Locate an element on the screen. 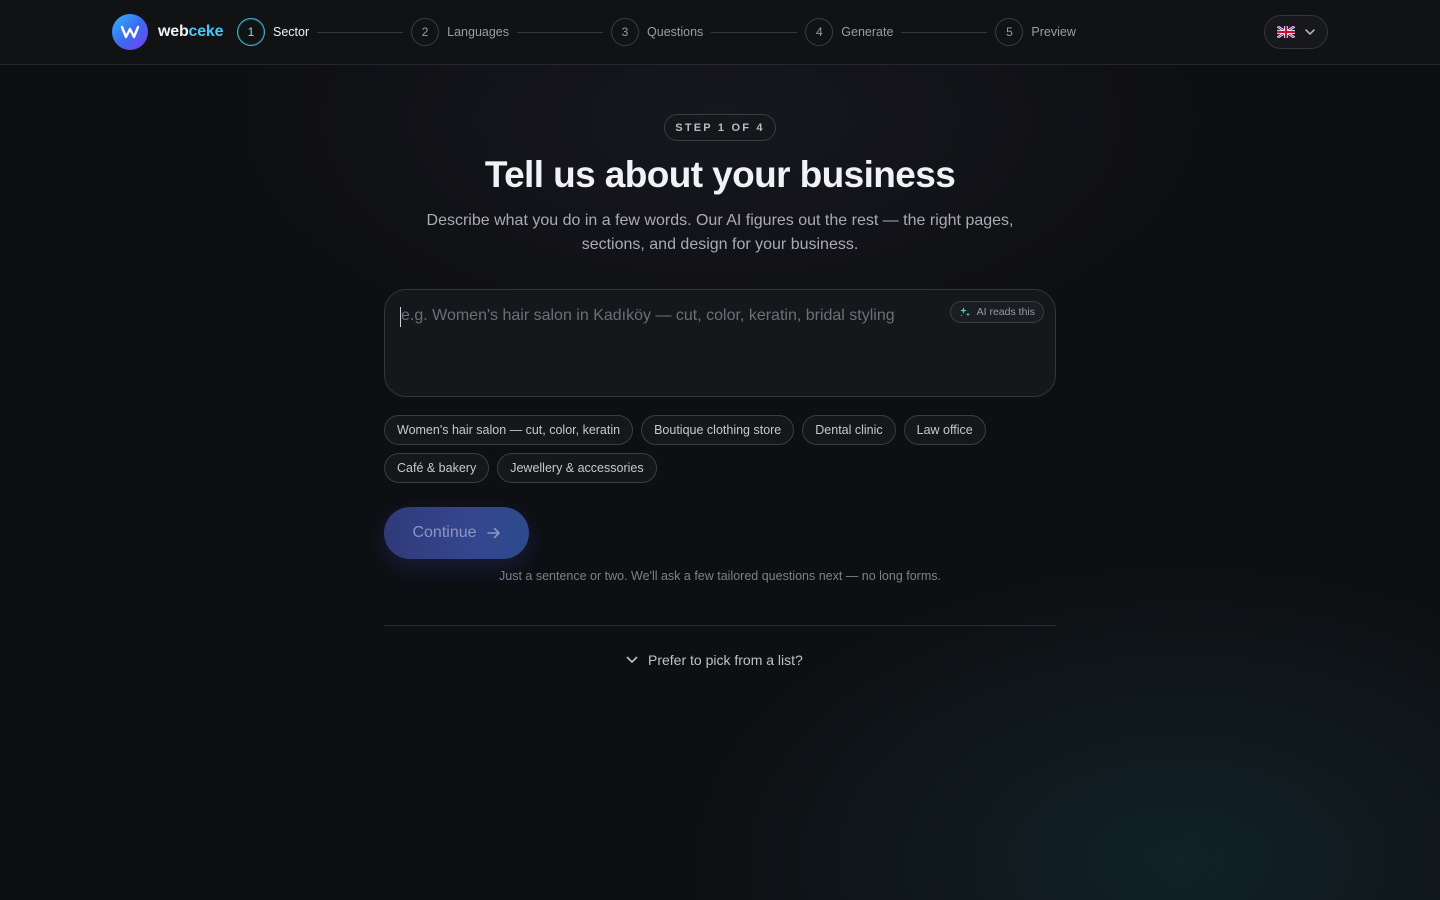 The image size is (1440, 900). suggestion-chip-hair-salon: Women's hair salon — cut, color, keratin is located at coordinates (509, 430).